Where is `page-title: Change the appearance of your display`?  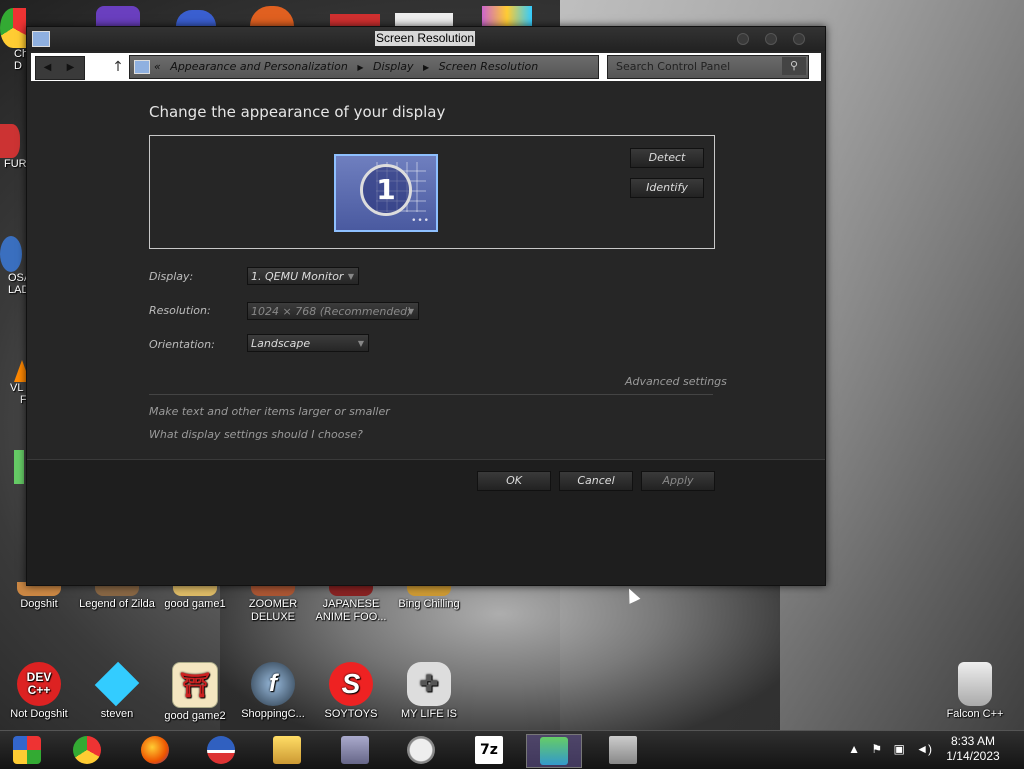 page-title: Change the appearance of your display is located at coordinates (297, 112).